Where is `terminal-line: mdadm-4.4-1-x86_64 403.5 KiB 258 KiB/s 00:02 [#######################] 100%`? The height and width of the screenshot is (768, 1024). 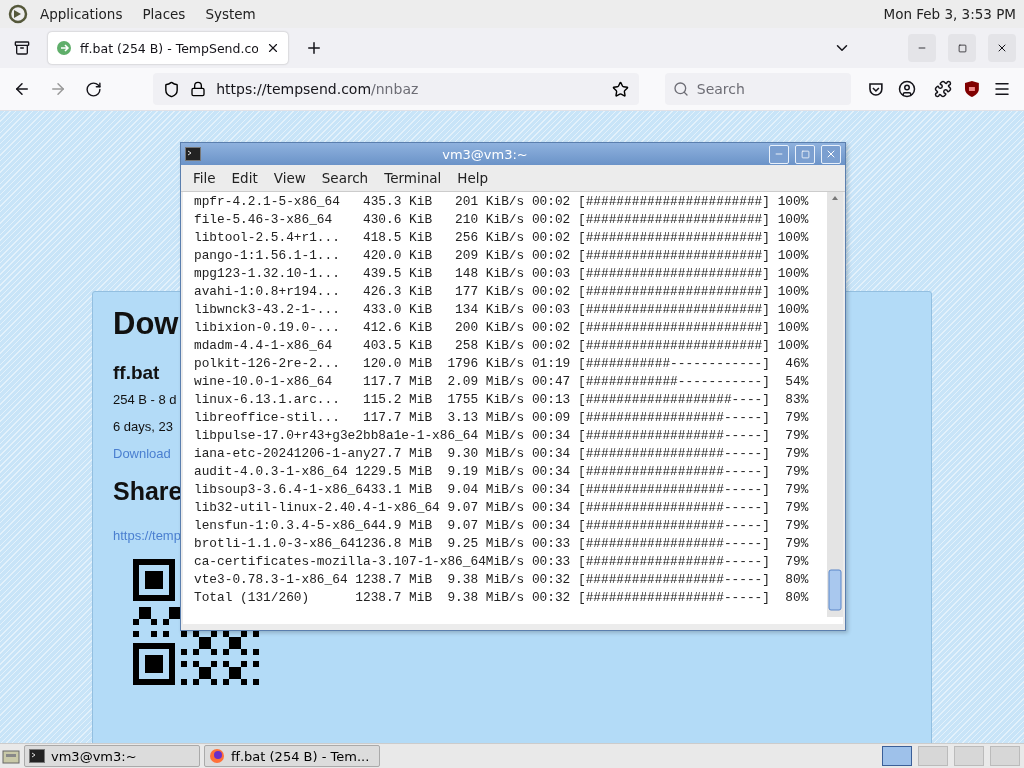 terminal-line: mdadm-4.4-1-x86_64 403.5 KiB 258 KiB/s 00:02 [#######################] 100% is located at coordinates (502, 346).